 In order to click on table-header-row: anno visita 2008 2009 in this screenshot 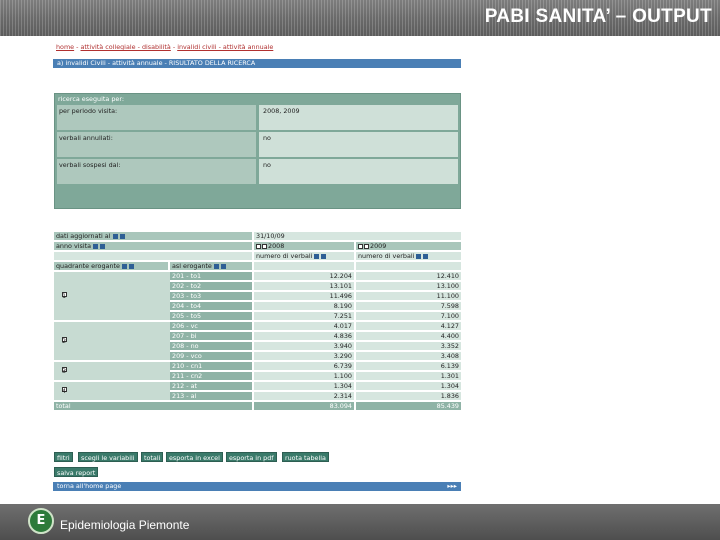, I will do `click(257, 246)`.